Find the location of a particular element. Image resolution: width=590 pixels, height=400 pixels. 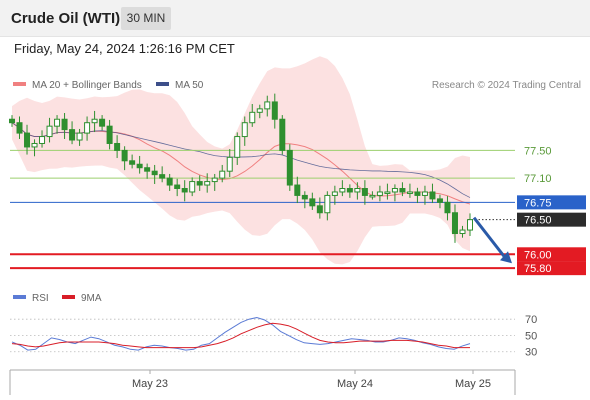

pivot-label: 76.75 is located at coordinates (538, 203).